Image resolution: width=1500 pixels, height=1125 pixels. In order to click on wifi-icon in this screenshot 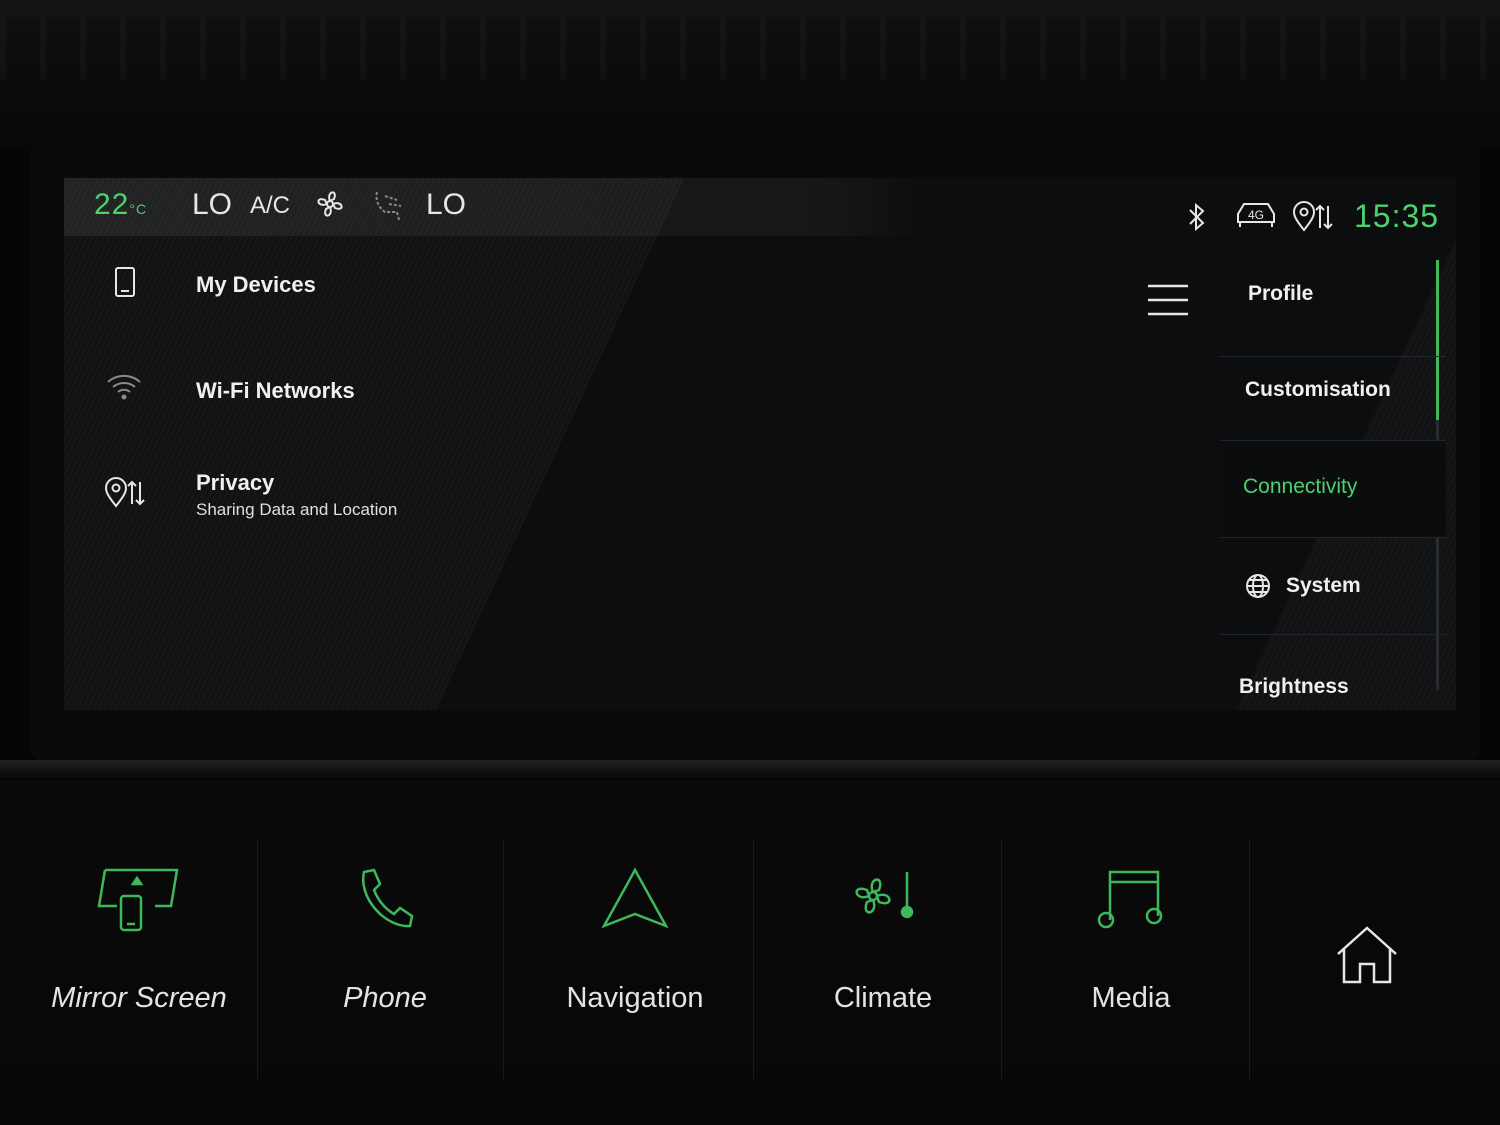, I will do `click(124, 388)`.